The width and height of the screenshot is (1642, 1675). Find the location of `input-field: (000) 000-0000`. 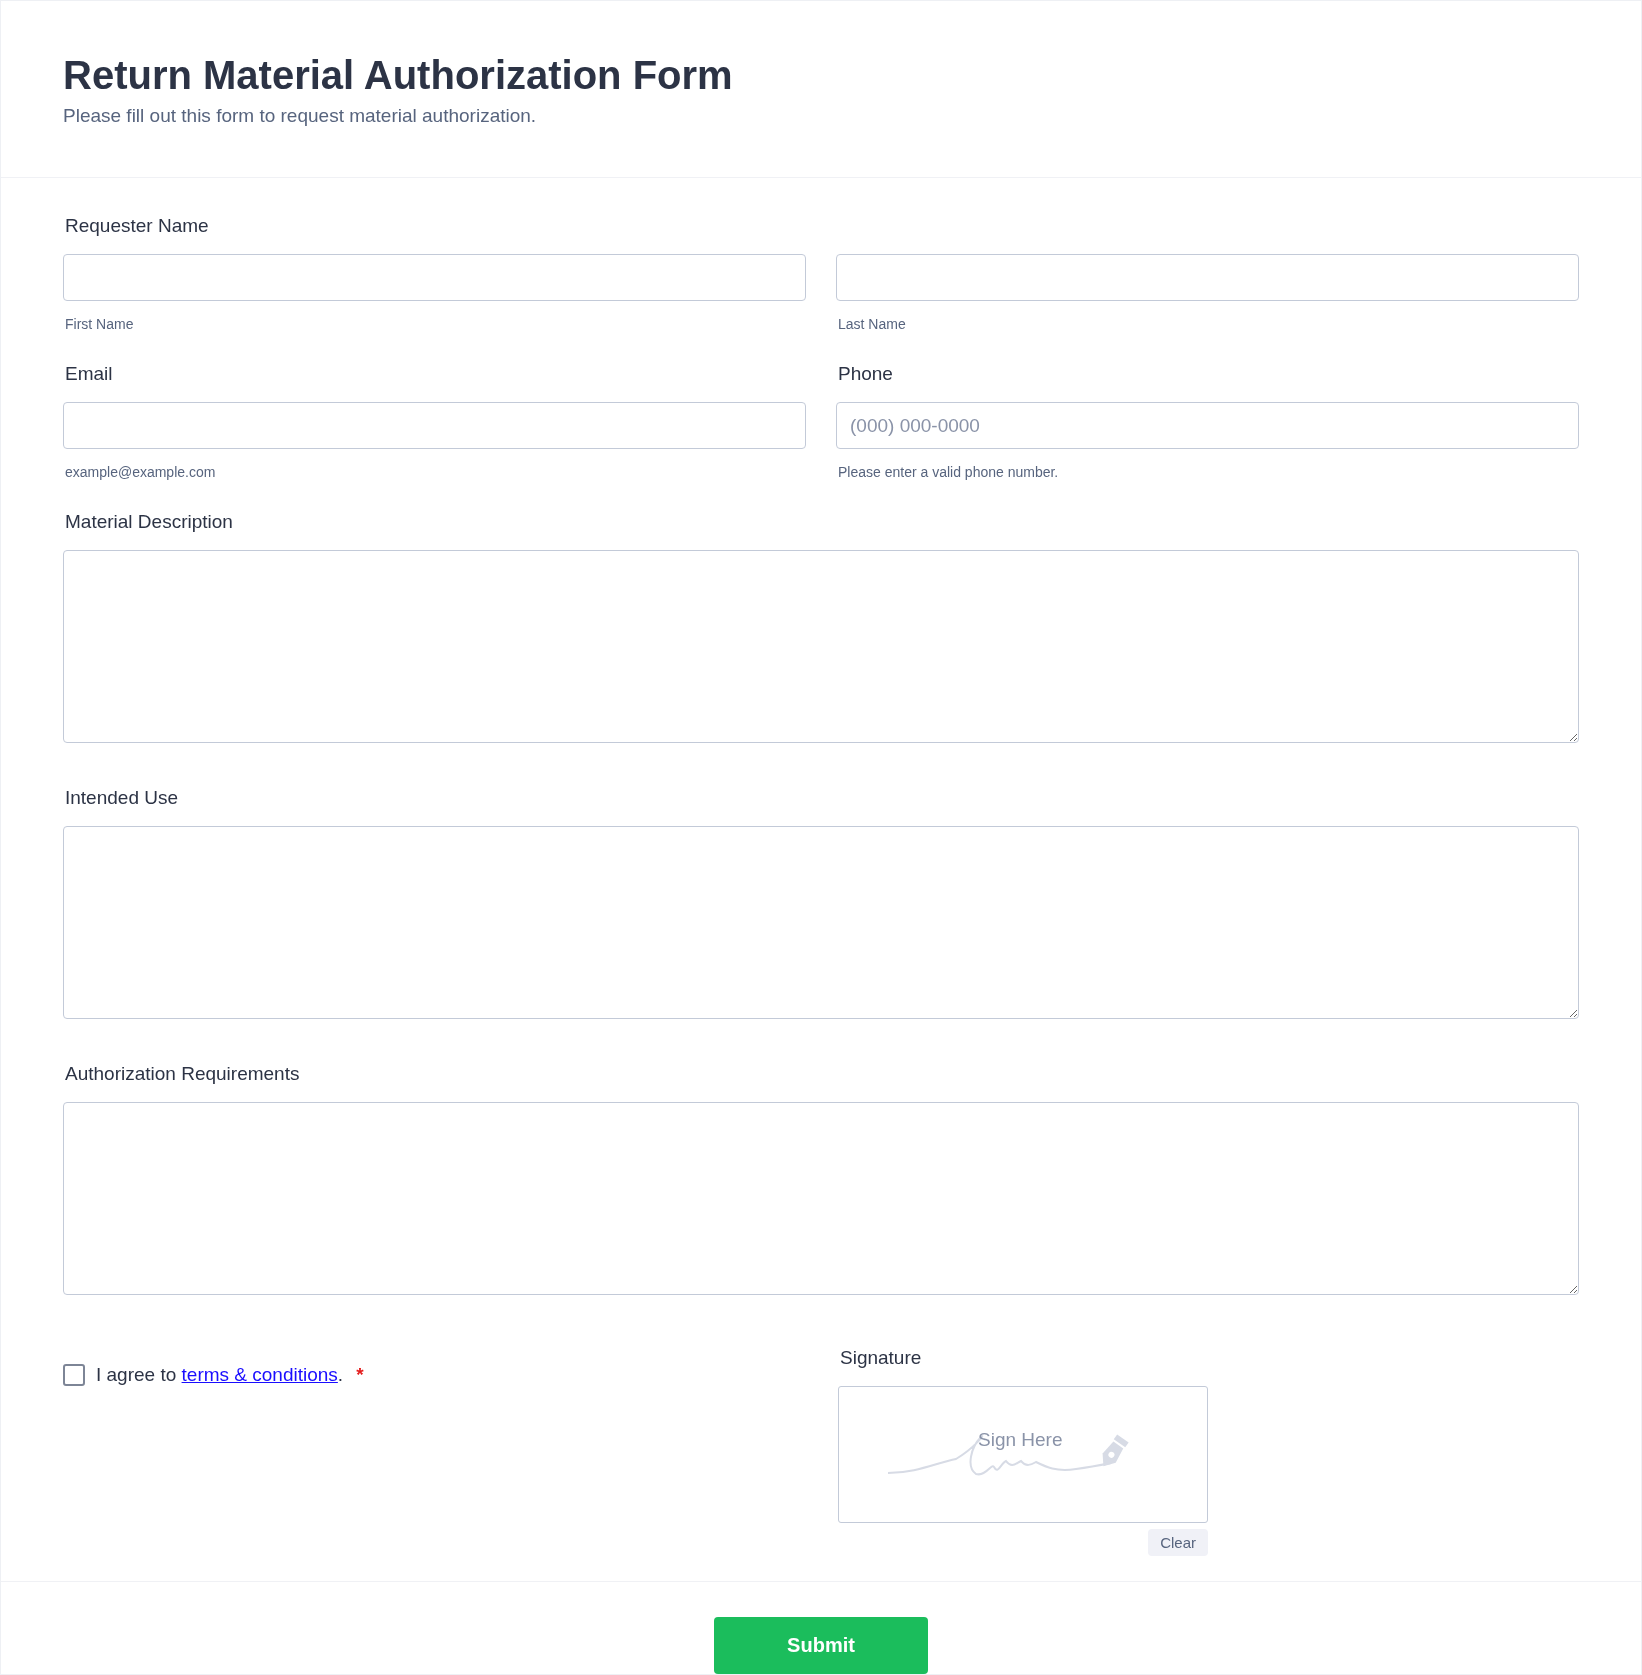

input-field: (000) 000-0000 is located at coordinates (1207, 425).